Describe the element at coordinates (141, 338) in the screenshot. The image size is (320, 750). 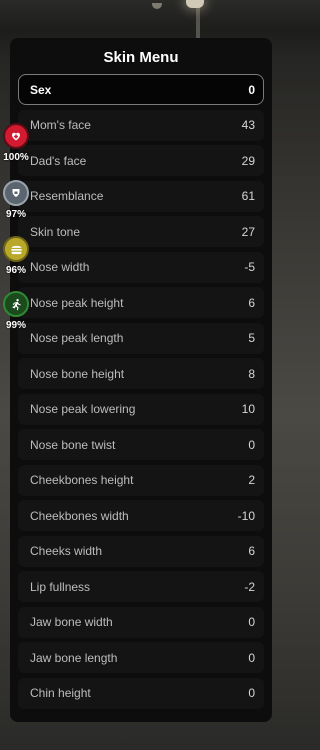
I see `menu-item-nose-peak-length: Nose peak length 5` at that location.